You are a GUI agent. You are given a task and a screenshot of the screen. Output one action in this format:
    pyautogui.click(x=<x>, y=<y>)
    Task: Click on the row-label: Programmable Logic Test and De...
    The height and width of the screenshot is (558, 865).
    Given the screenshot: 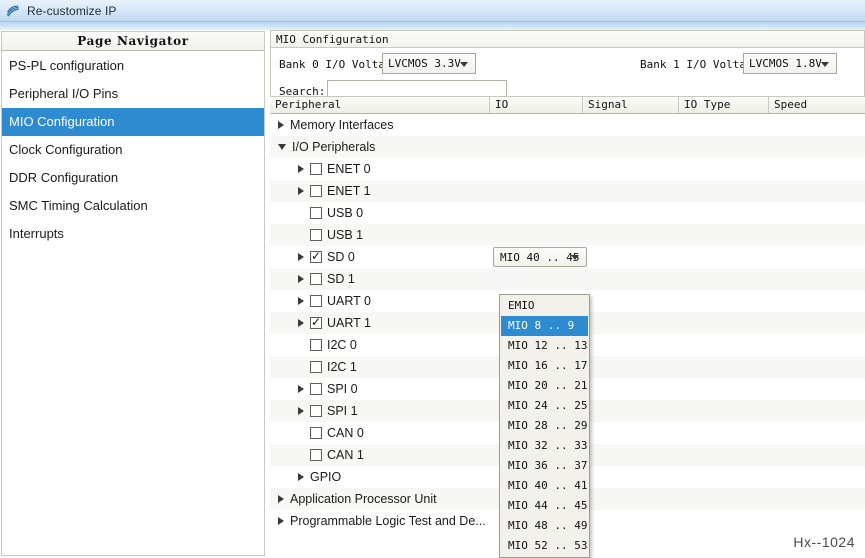 What is the action you would take?
    pyautogui.click(x=388, y=521)
    